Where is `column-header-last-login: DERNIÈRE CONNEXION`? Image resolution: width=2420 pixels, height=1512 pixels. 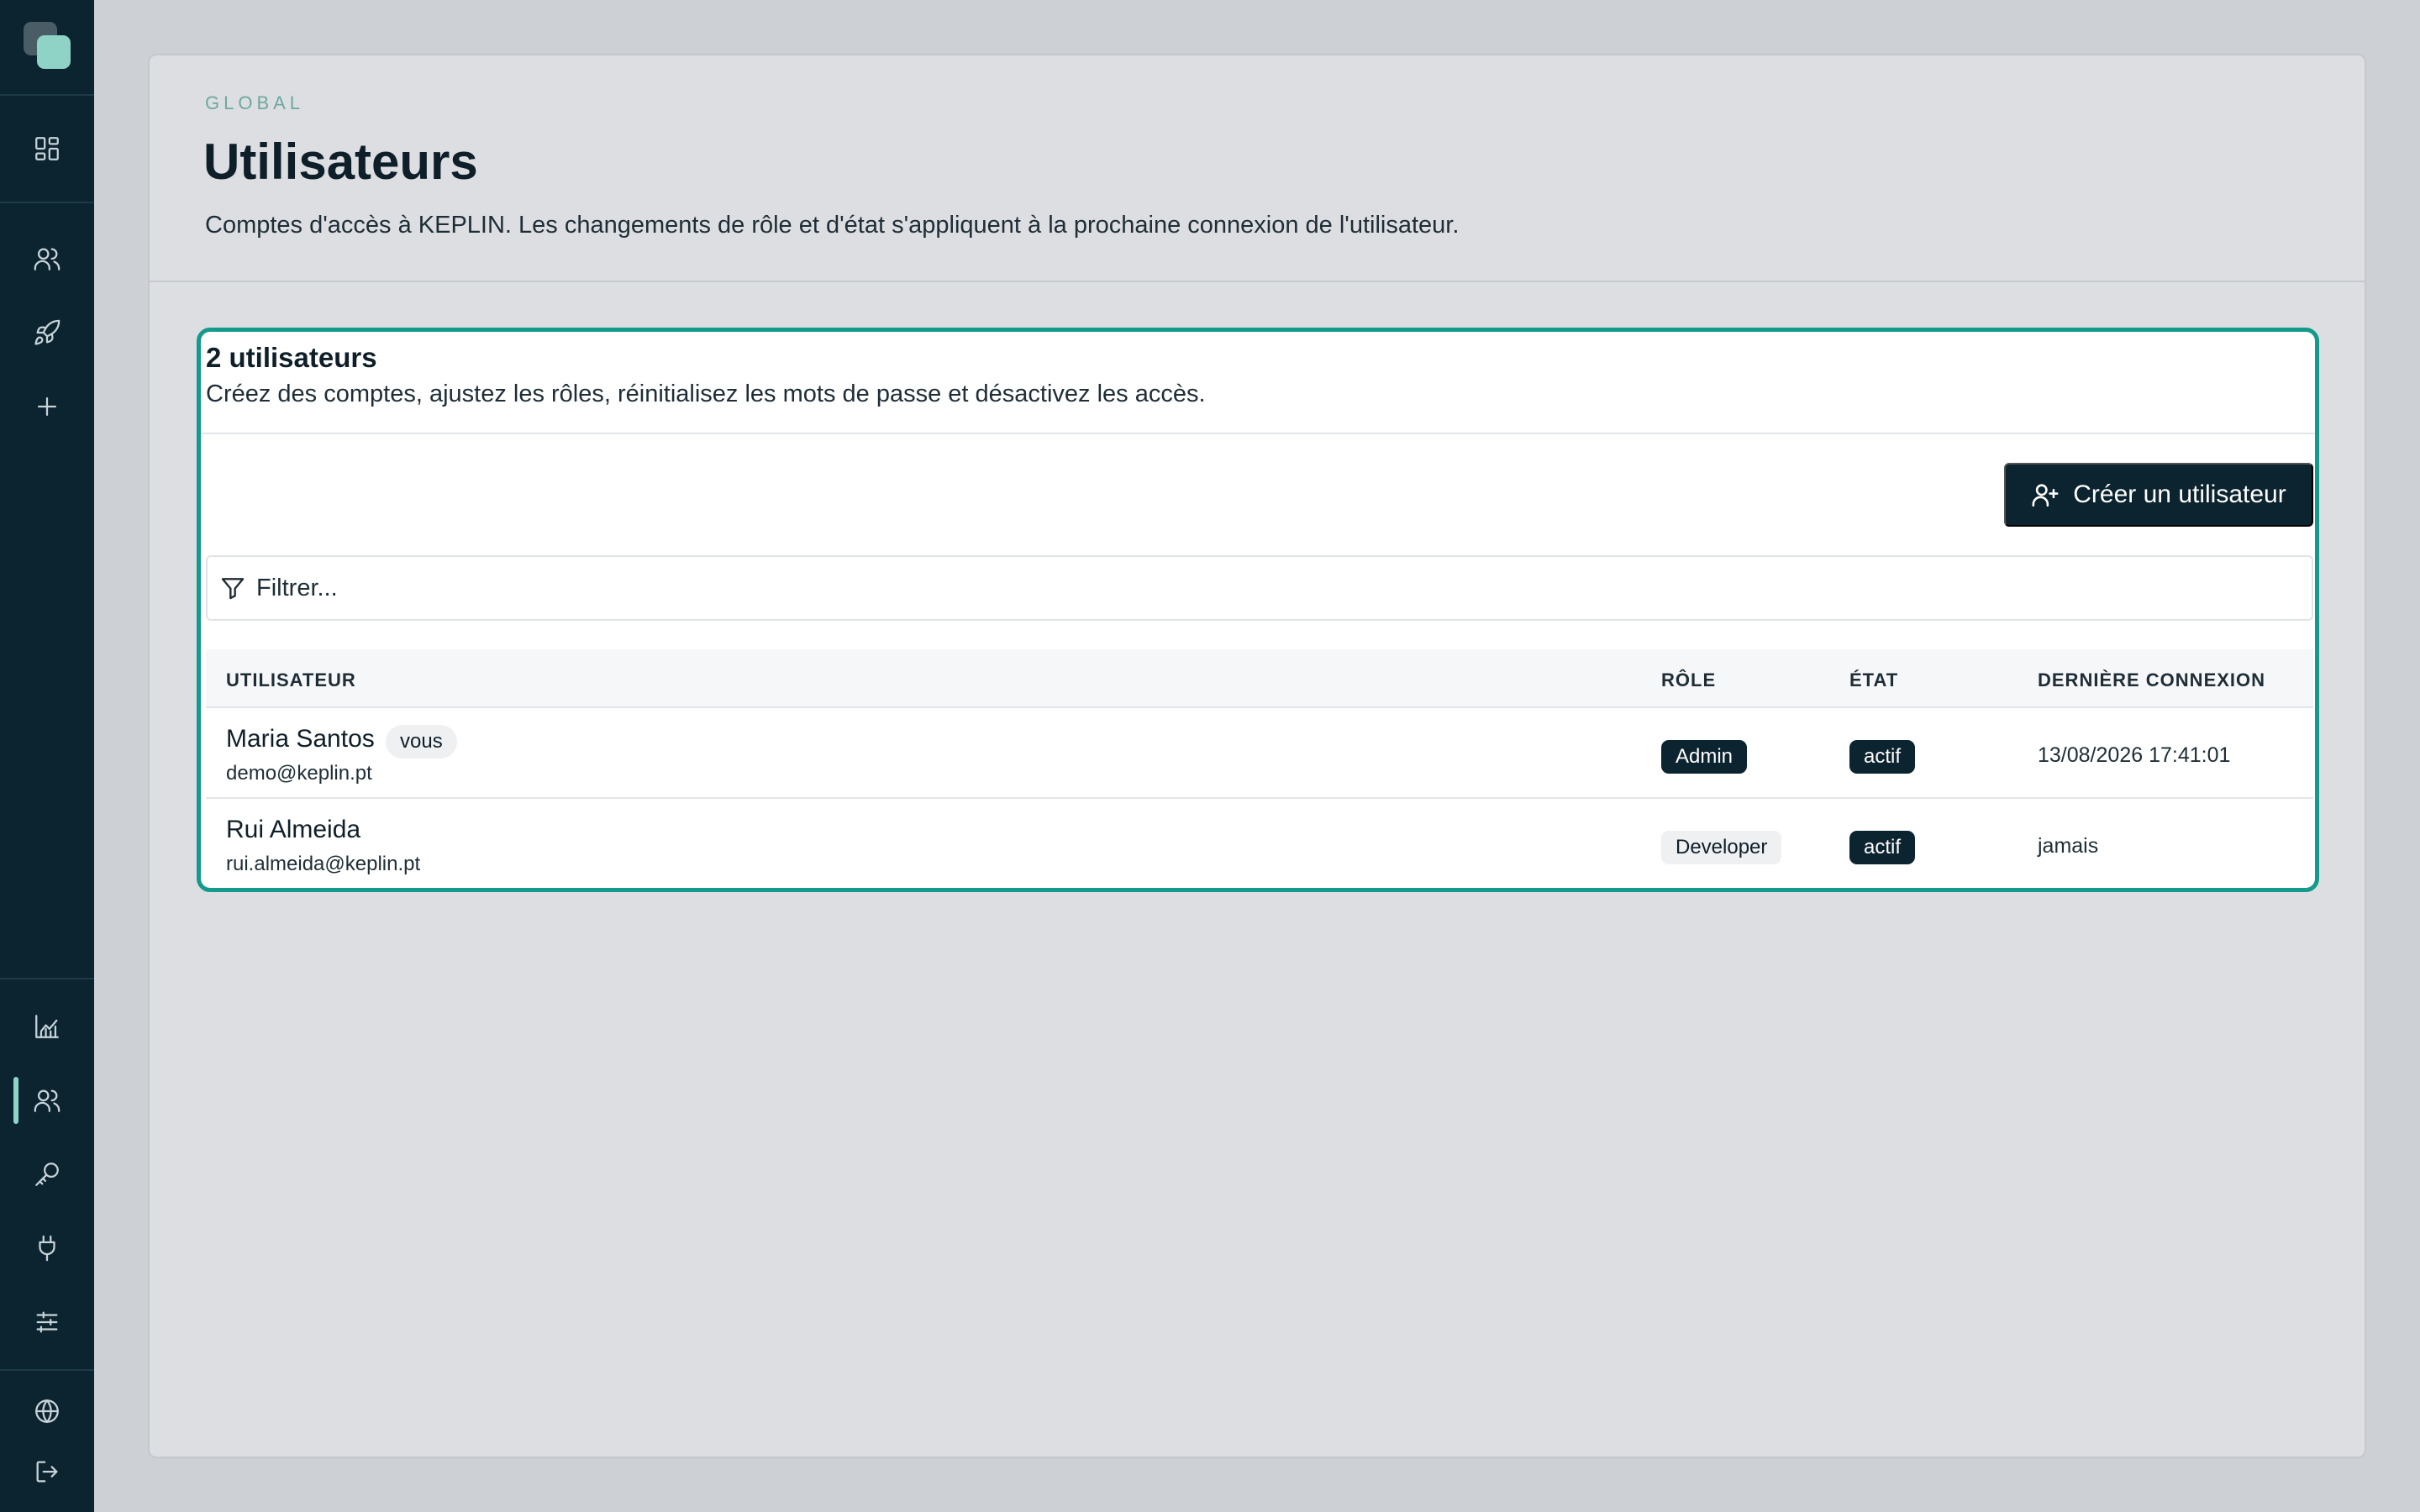 column-header-last-login: DERNIÈRE CONNEXION is located at coordinates (2151, 680).